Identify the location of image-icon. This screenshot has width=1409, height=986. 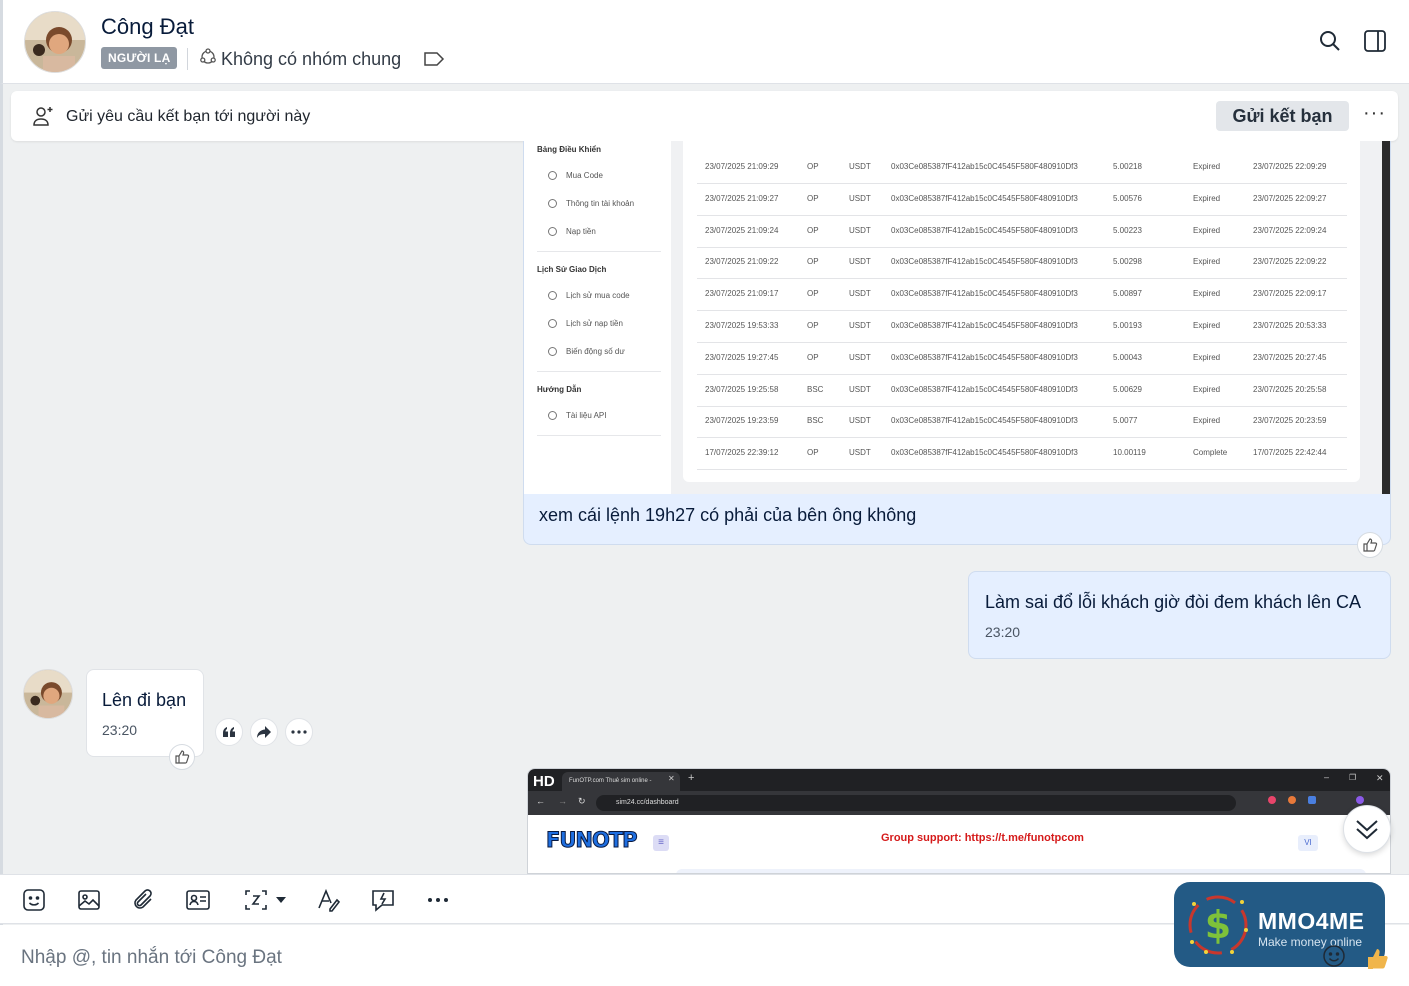
(89, 900).